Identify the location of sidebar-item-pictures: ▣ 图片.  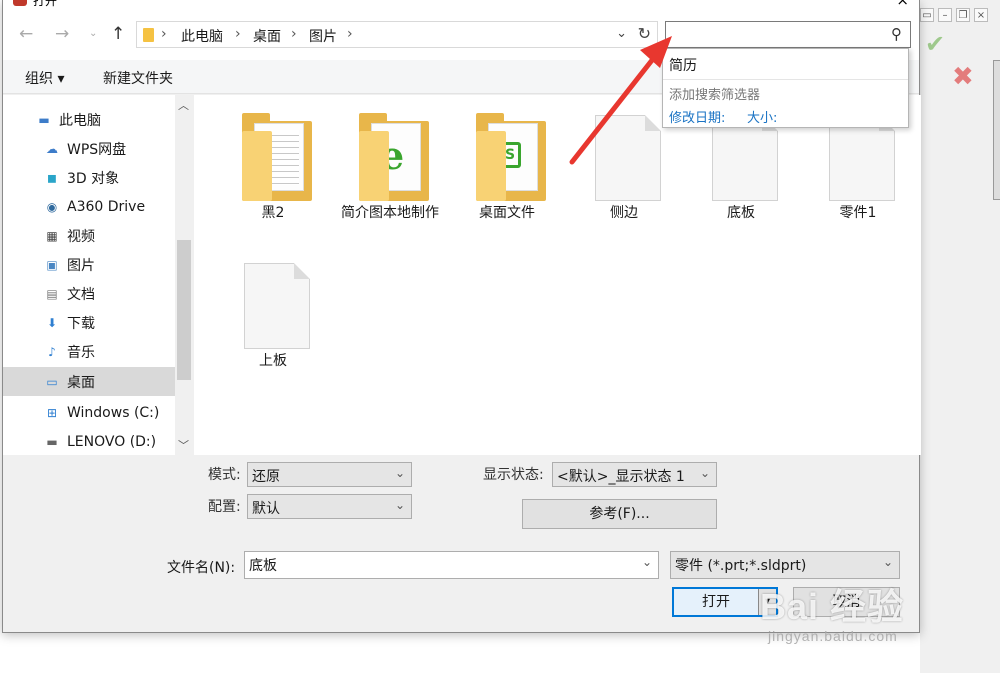
(89, 264).